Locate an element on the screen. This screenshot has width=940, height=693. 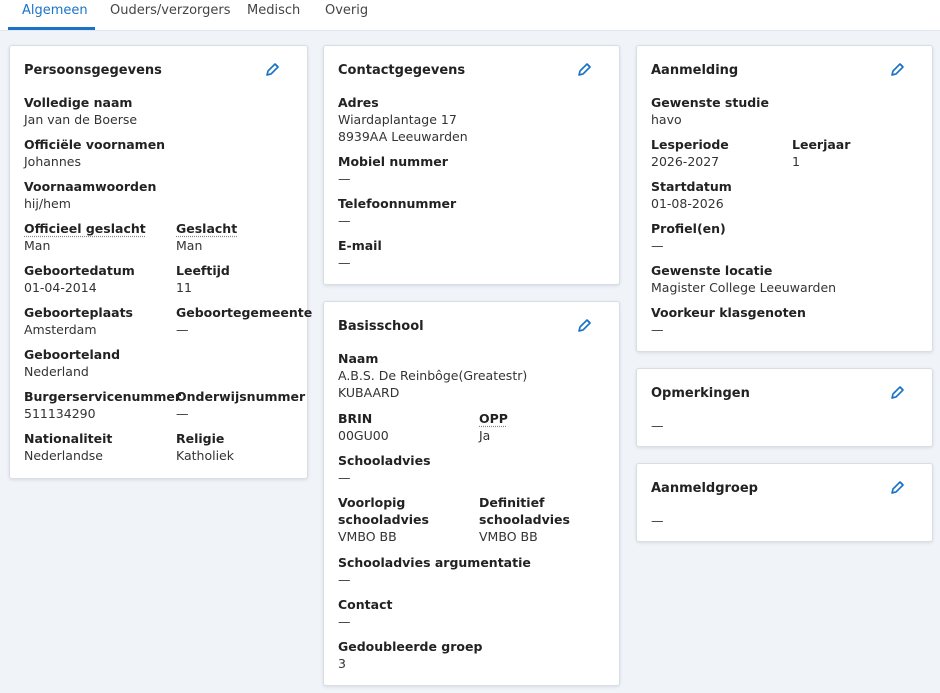
value: Magister College Leeuwarden is located at coordinates (744, 287).